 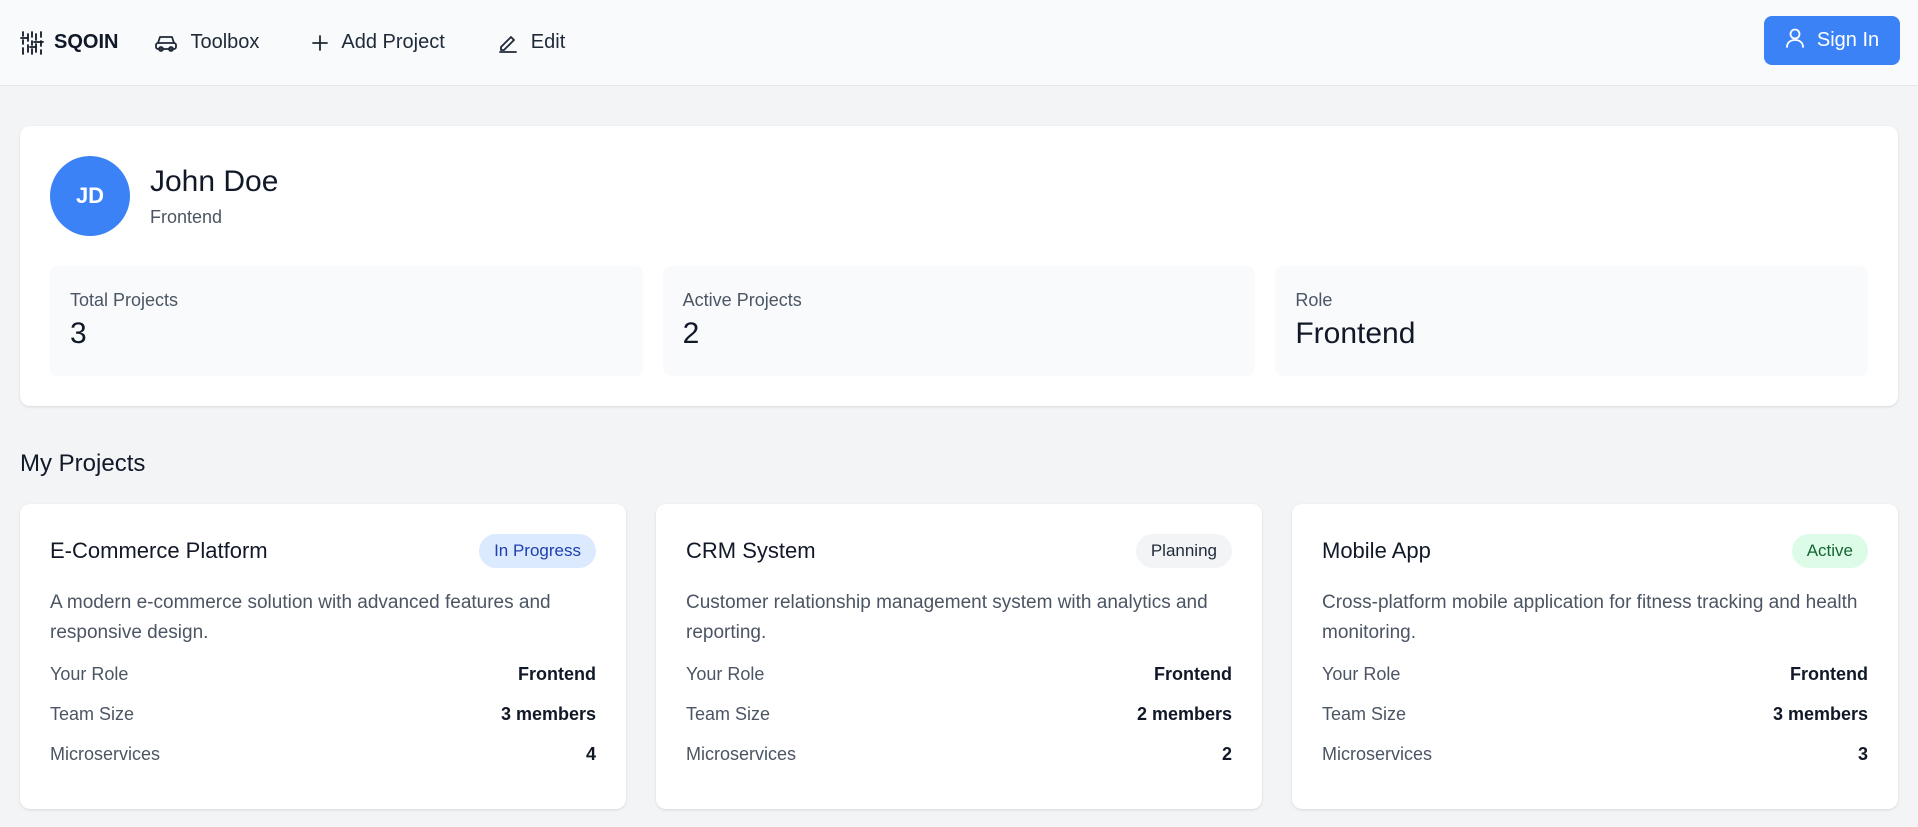 I want to click on profile-header: JD John Doe Frontend, so click(x=959, y=196).